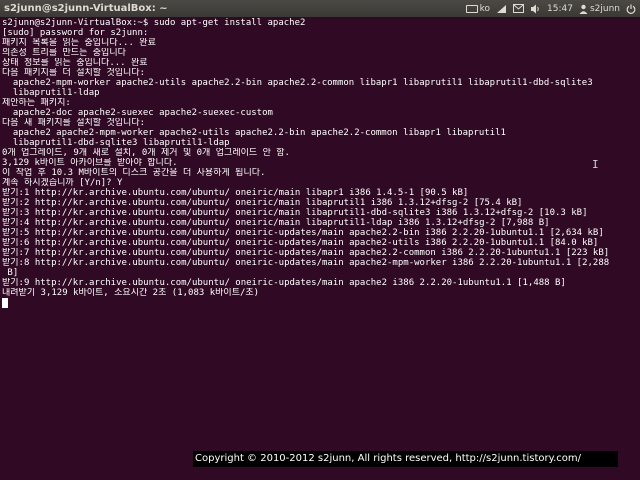  Describe the element at coordinates (134, 173) in the screenshot. I see `terminal-line: 이 작업 후 10.3 M바이트의 디스크 공간을 더 사용하게 됩니다.` at that location.